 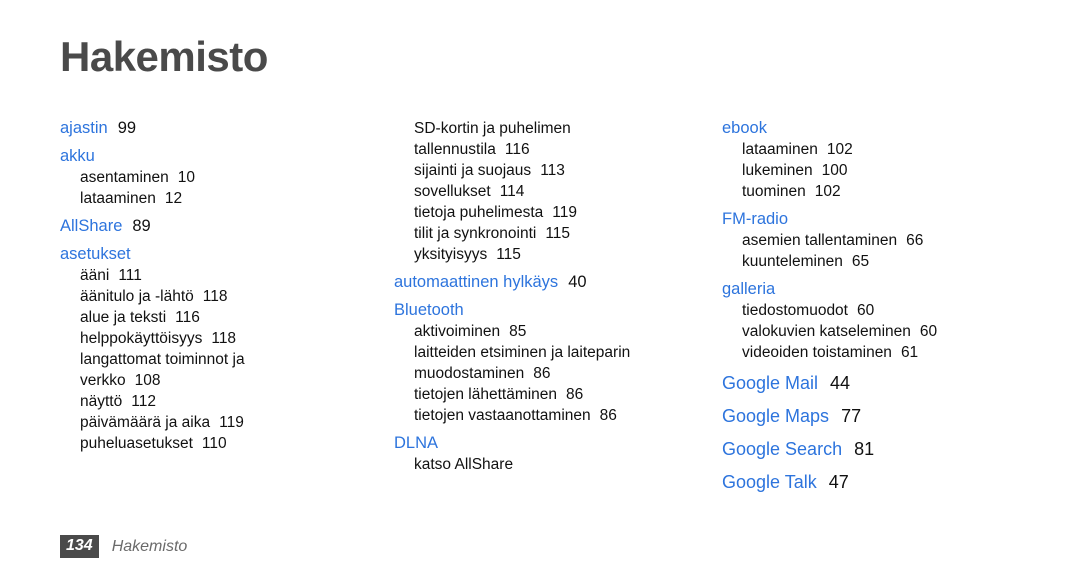 I want to click on index-sub-entry-label: SD-kortin ja puhelimen, so click(x=492, y=128).